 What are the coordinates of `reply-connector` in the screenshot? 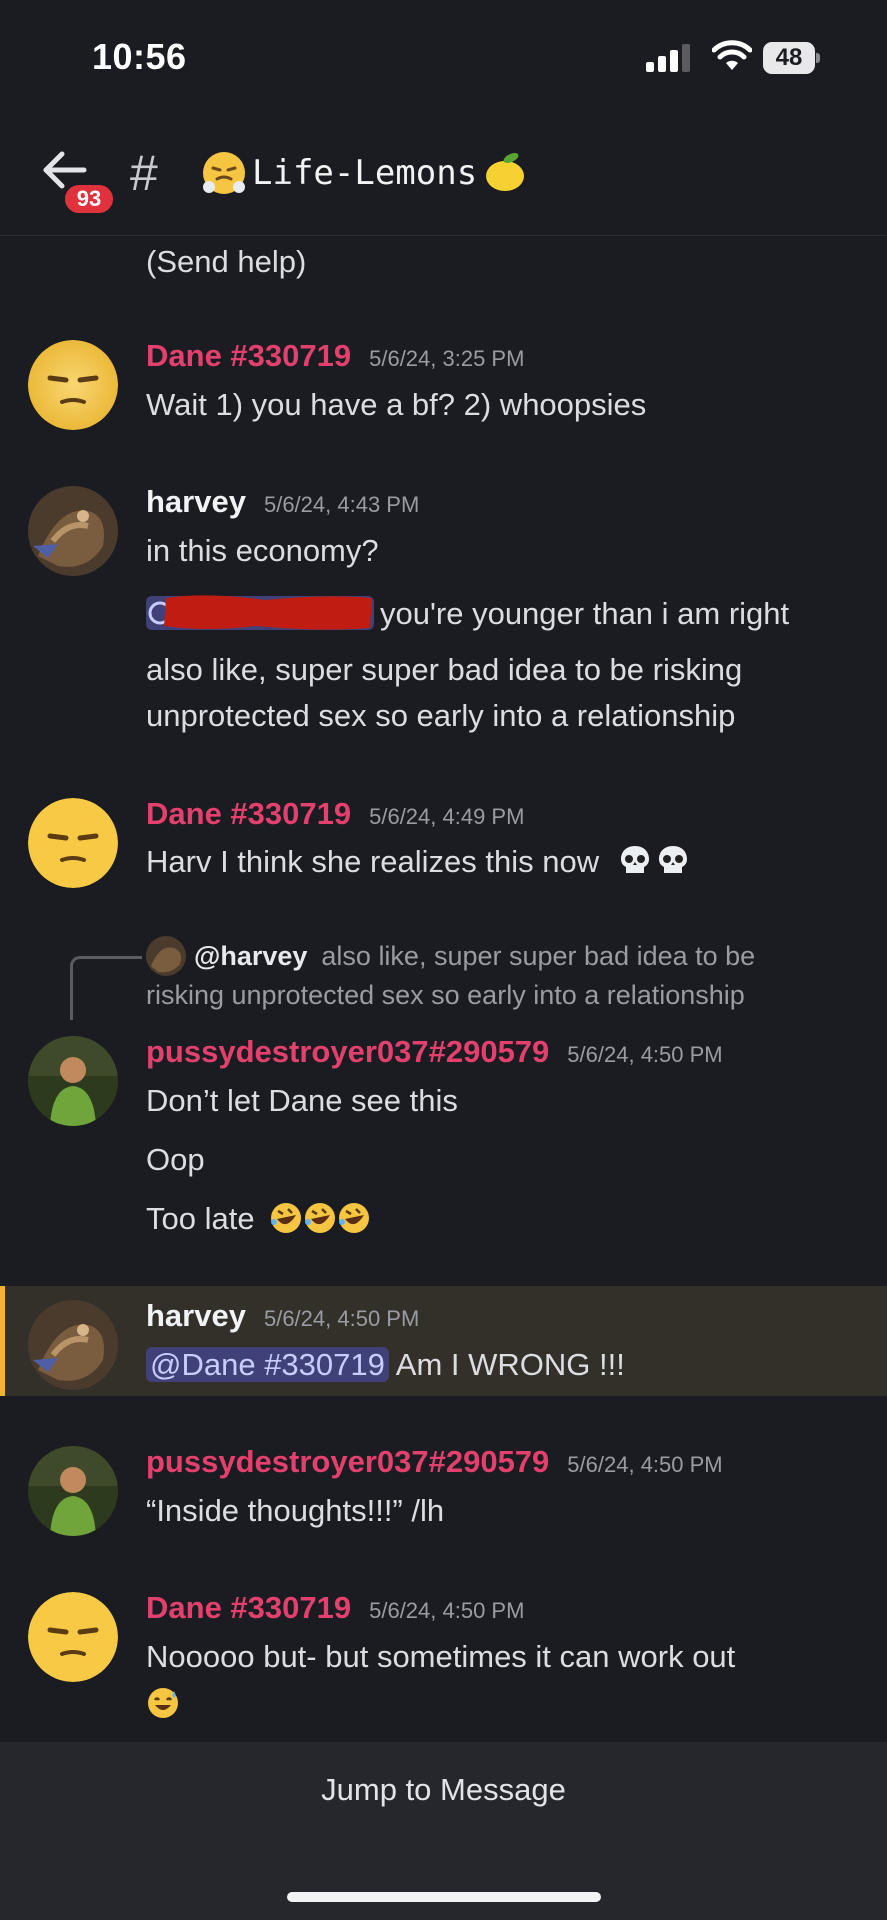 It's located at (106, 988).